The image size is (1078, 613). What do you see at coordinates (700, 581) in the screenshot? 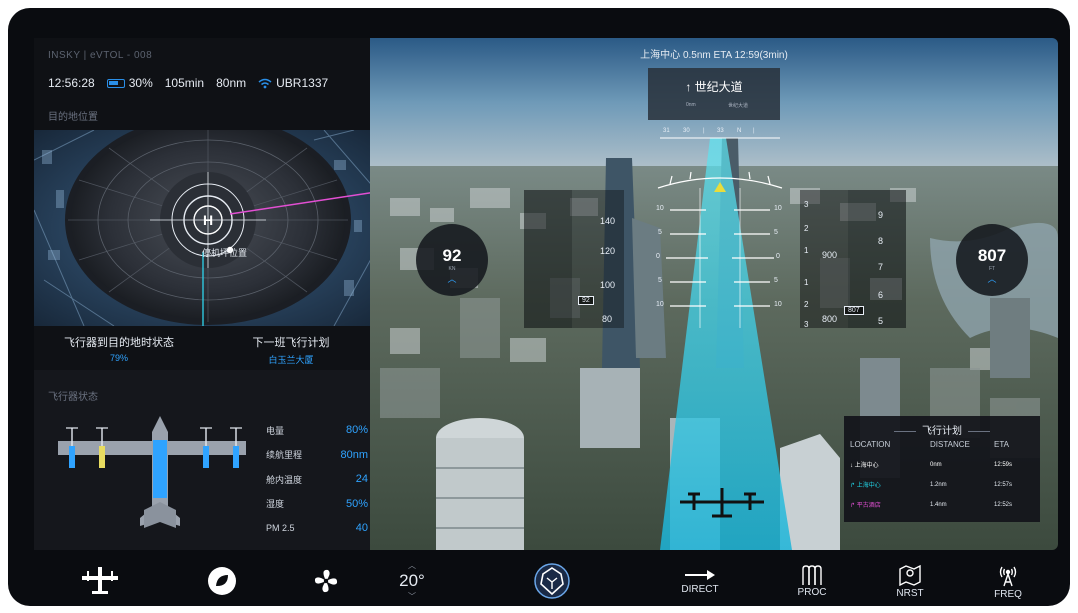
I see `direct-button: DIRECT` at bounding box center [700, 581].